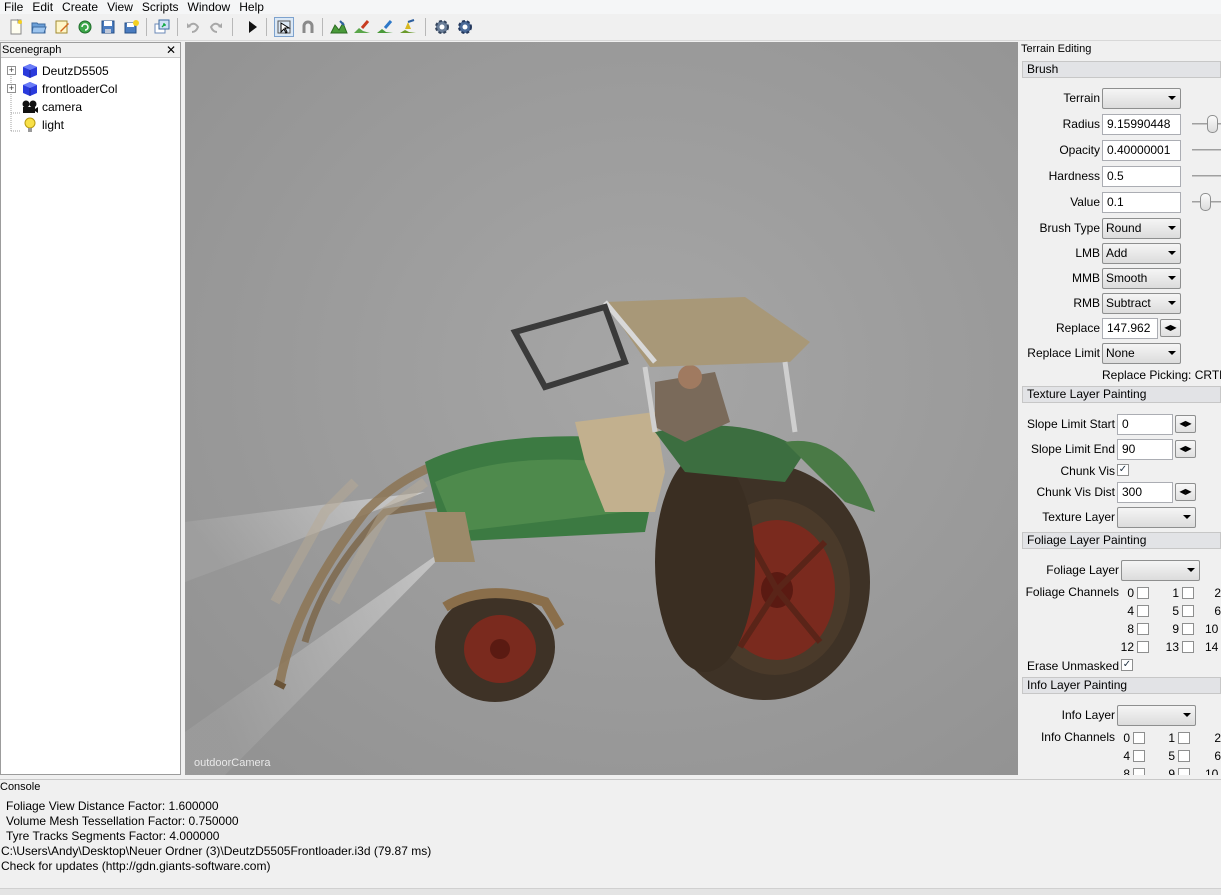  I want to click on info-layer-select, so click(1156, 715).